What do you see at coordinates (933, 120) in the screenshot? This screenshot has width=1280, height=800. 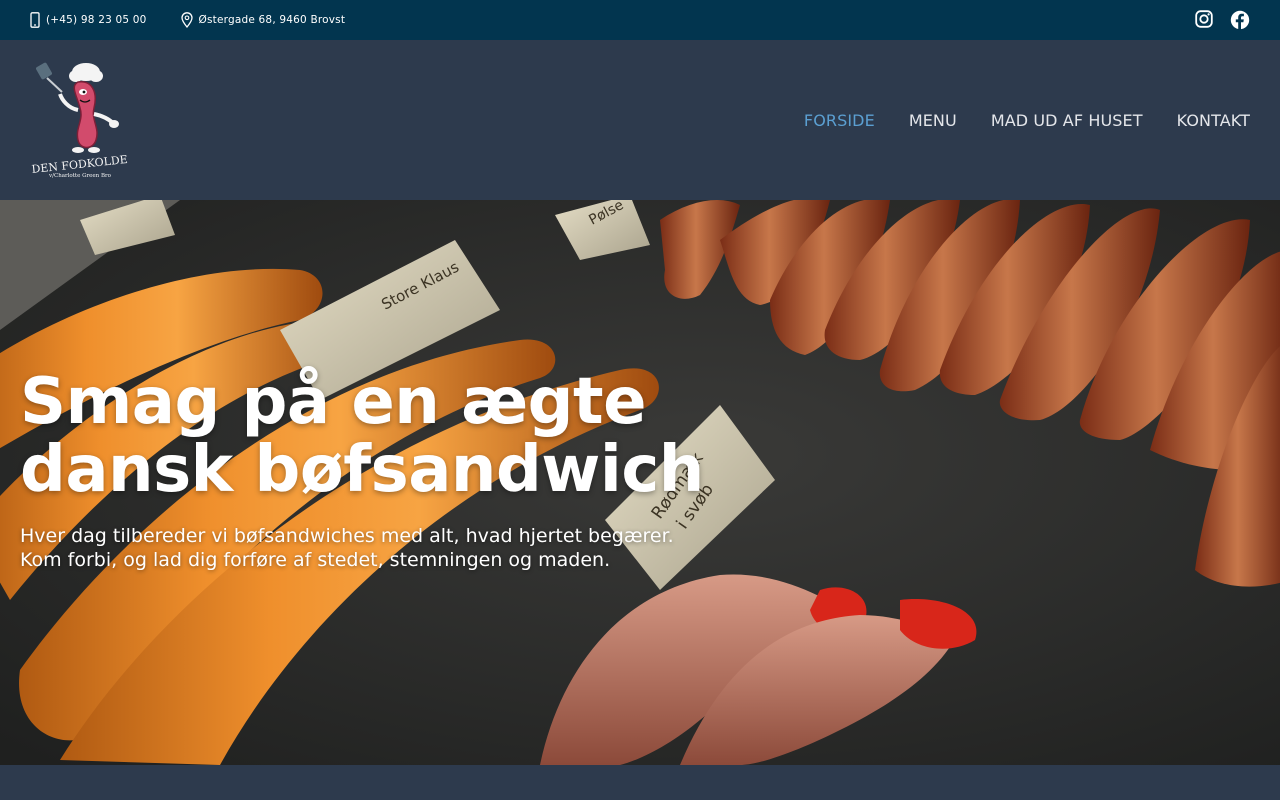 I see `nav-item-menu: MENU` at bounding box center [933, 120].